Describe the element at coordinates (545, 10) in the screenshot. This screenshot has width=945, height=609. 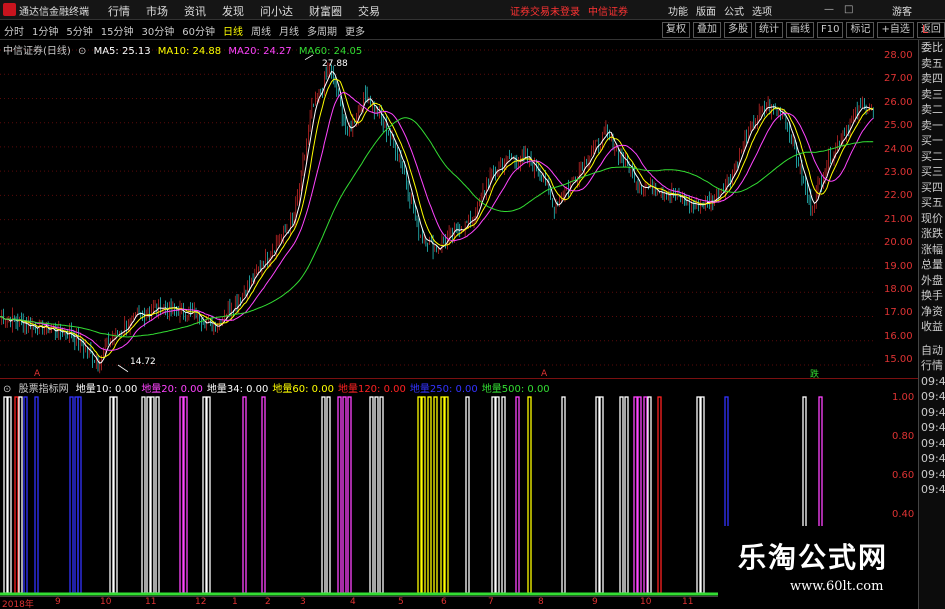
I see `login-notice: 证券交易未登录` at that location.